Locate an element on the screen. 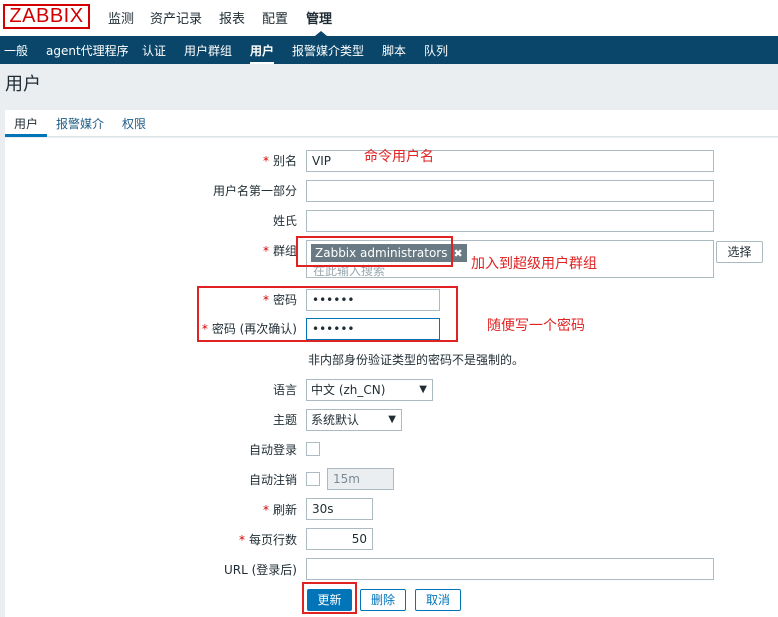 This screenshot has height=617, width=778. select-groups-button: 选择 is located at coordinates (739, 252).